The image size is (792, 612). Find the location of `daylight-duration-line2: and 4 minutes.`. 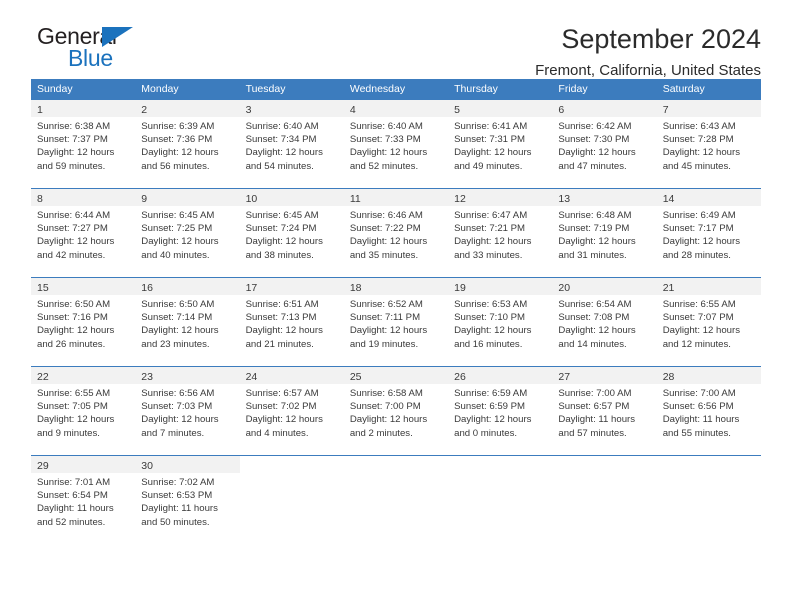

daylight-duration-line2: and 4 minutes. is located at coordinates (277, 433).